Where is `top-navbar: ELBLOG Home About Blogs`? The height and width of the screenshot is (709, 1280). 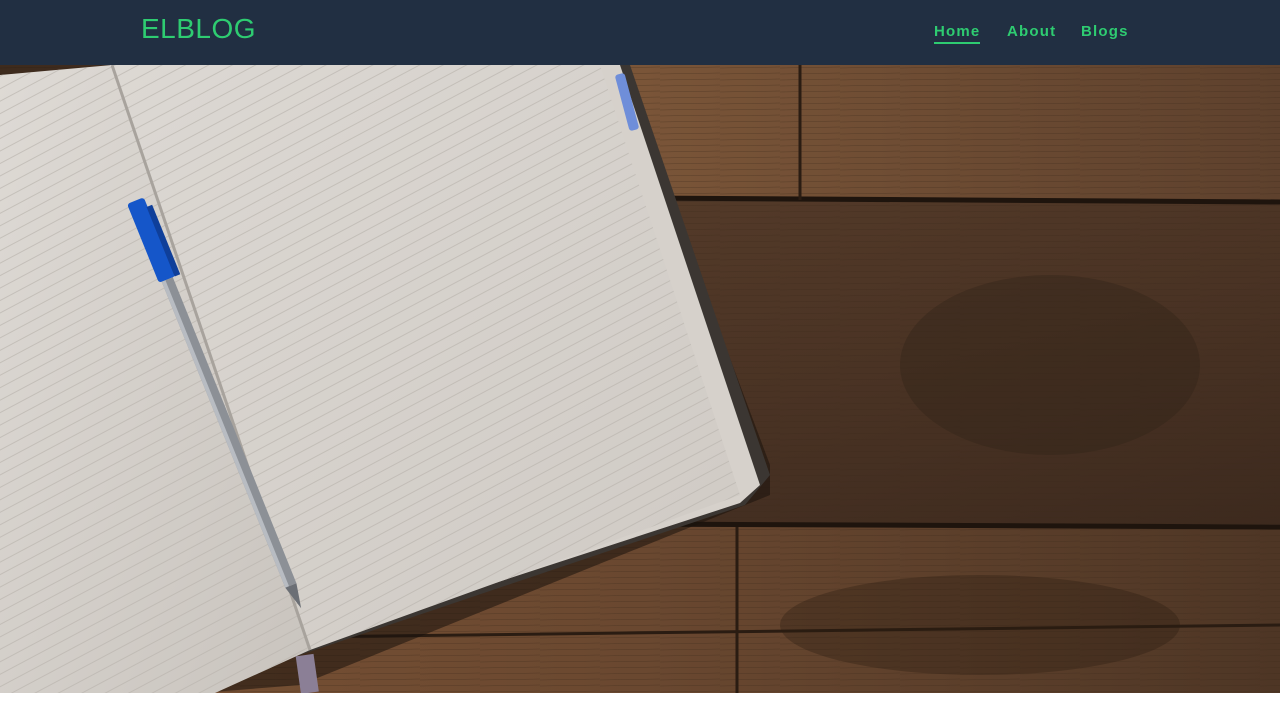 top-navbar: ELBLOG Home About Blogs is located at coordinates (640, 32).